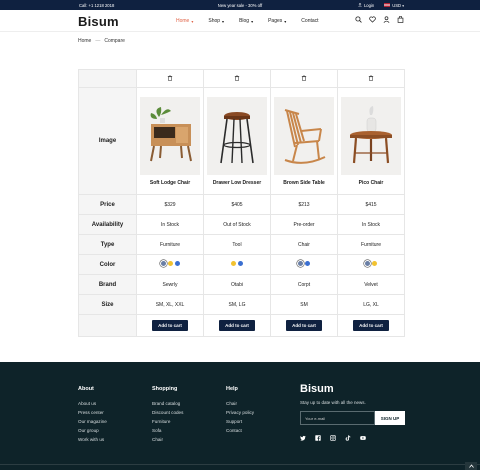  I want to click on product-name: Drawer Low Dresser, so click(237, 183).